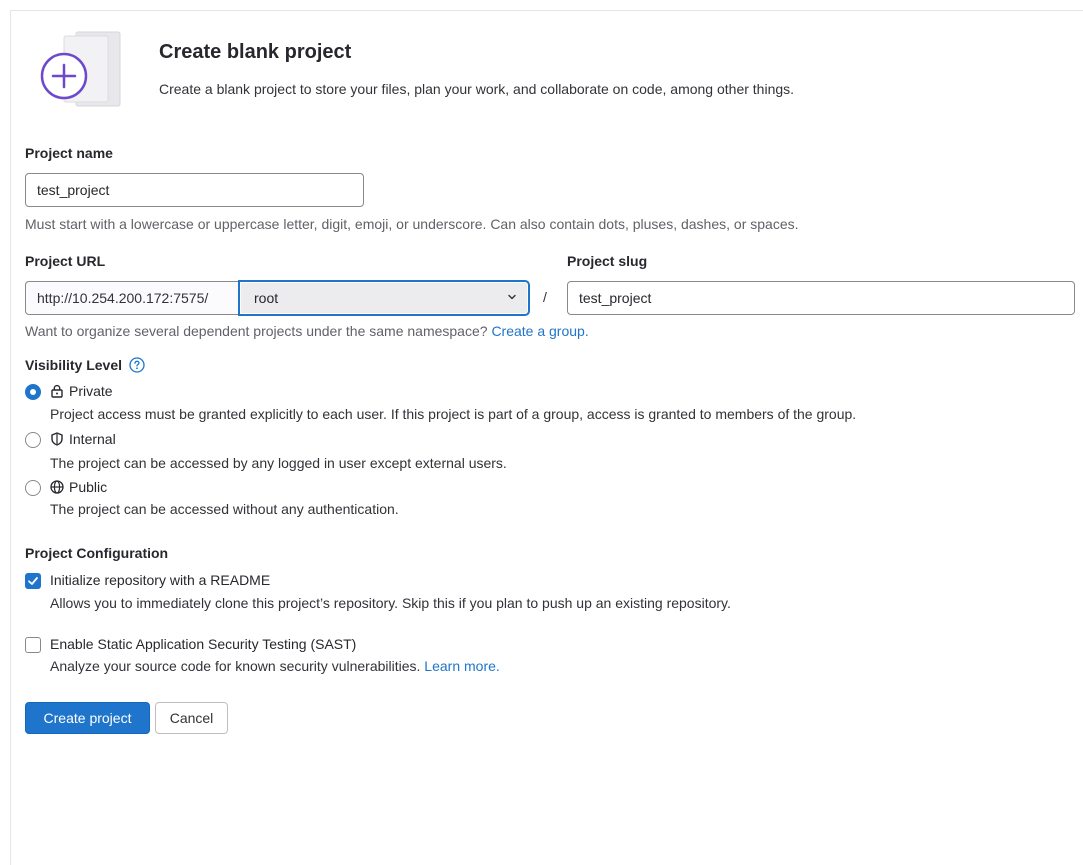  I want to click on readme-checkbox, so click(33, 581).